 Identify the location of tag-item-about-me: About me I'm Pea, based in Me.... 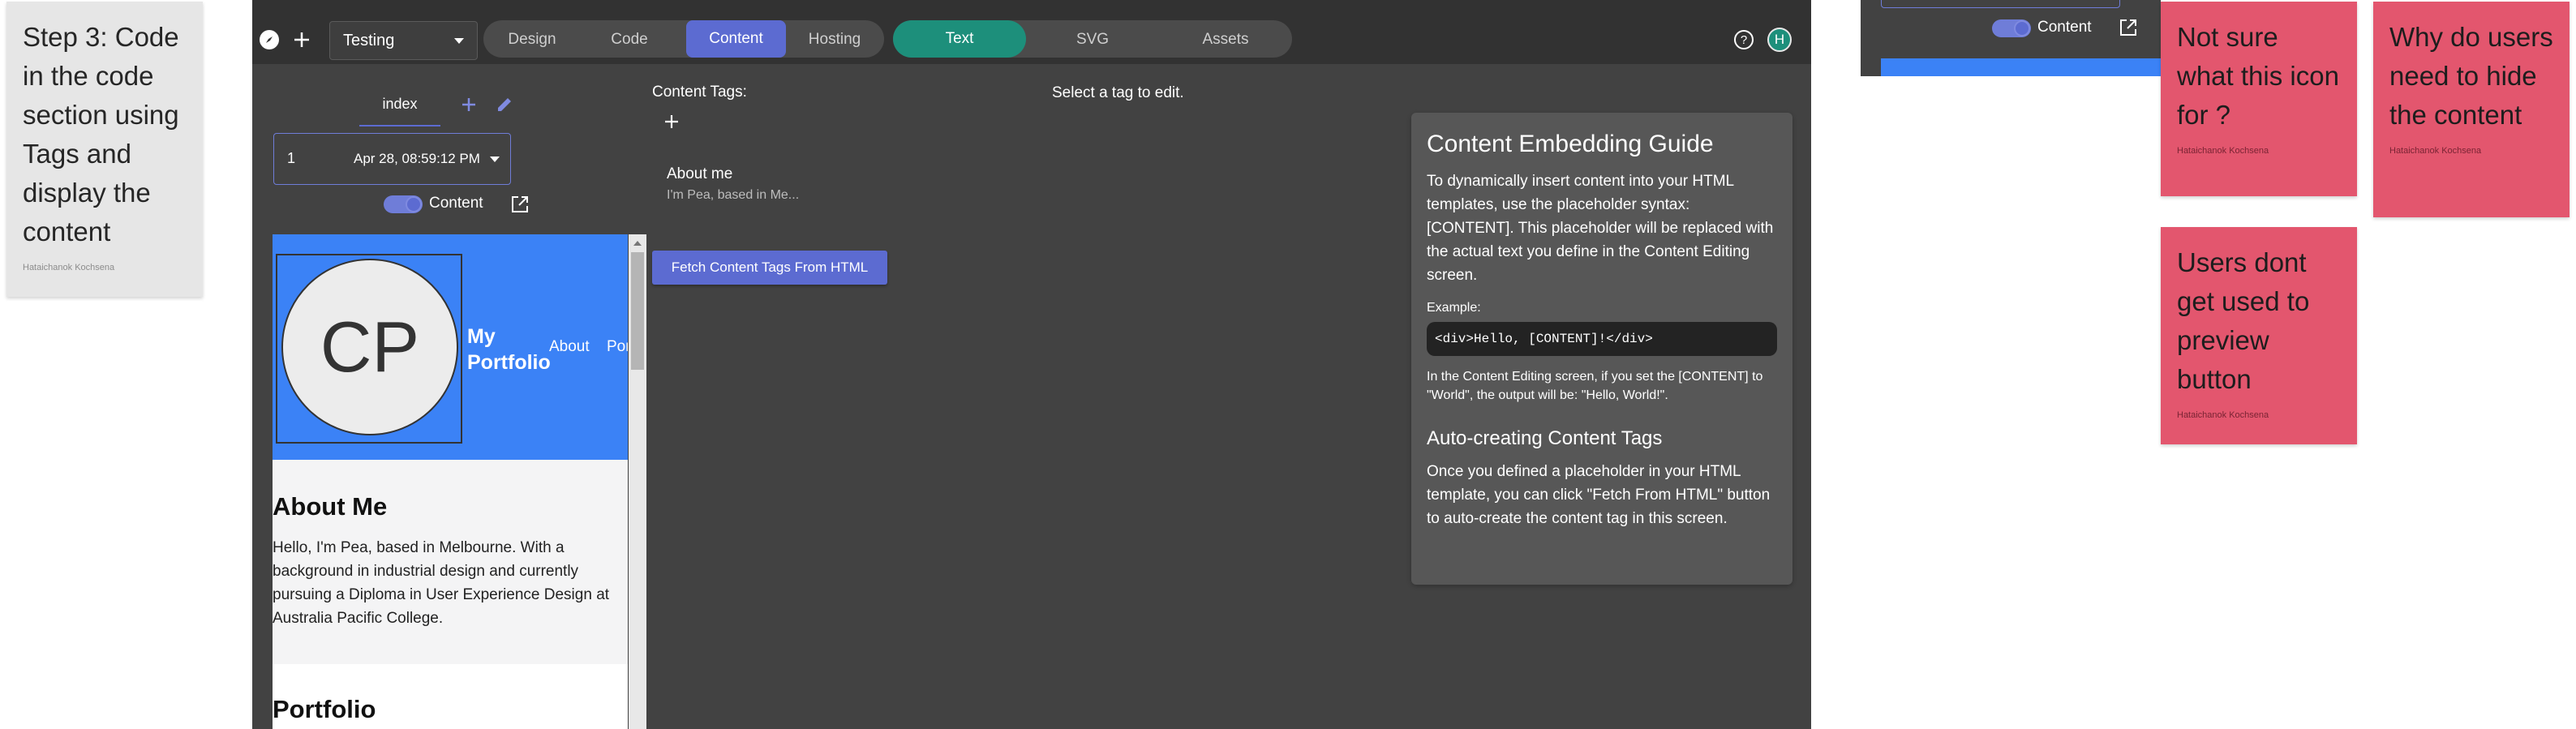
(748, 184).